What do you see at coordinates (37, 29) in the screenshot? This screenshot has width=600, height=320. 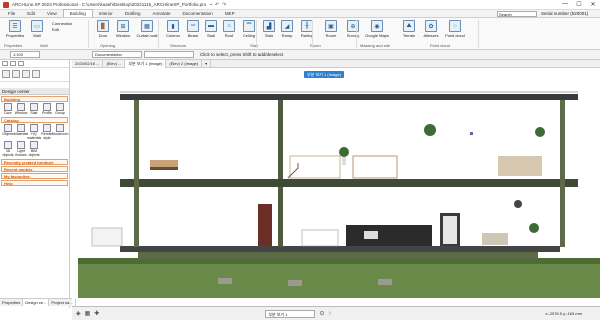 I see `ribbon-button-wall: ▭ Wall` at bounding box center [37, 29].